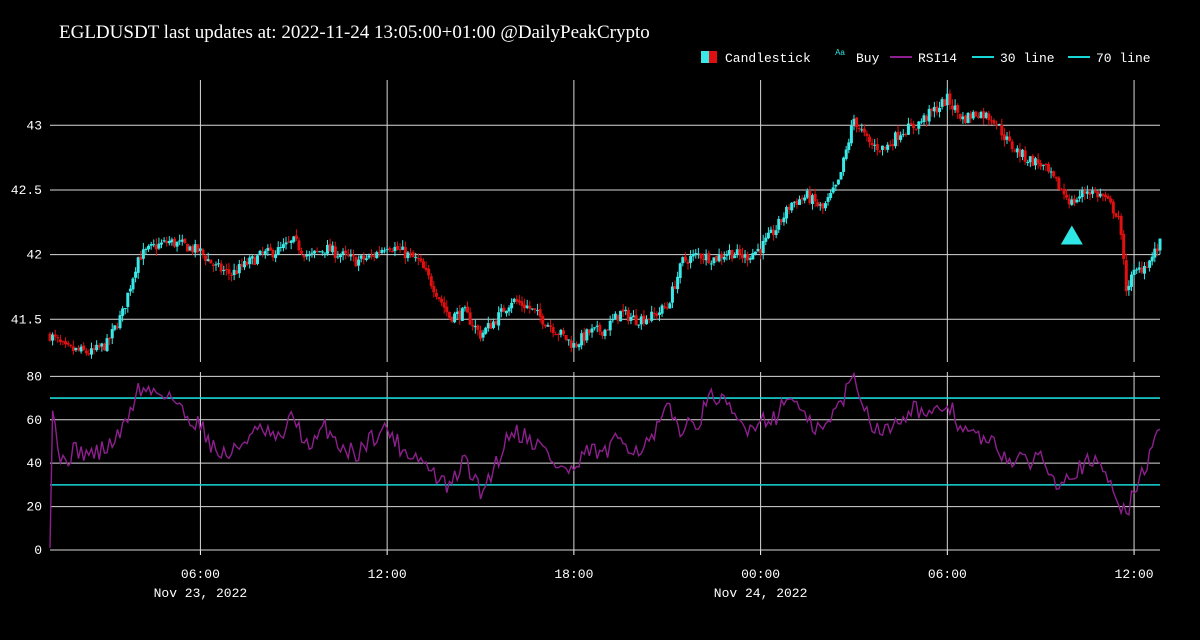  What do you see at coordinates (947, 574) in the screenshot?
I see `x-tick-label: 06:00` at bounding box center [947, 574].